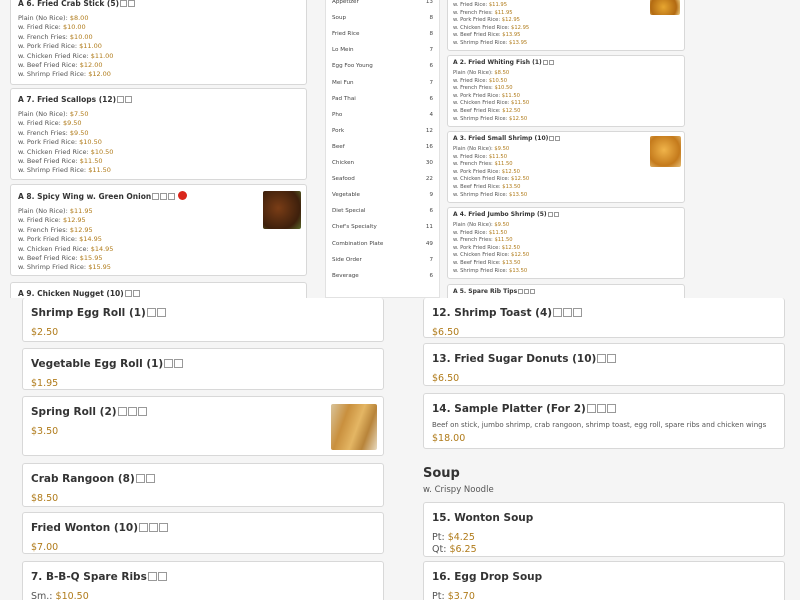  What do you see at coordinates (382, 66) in the screenshot?
I see `category-item: Egg Foo Young 6` at bounding box center [382, 66].